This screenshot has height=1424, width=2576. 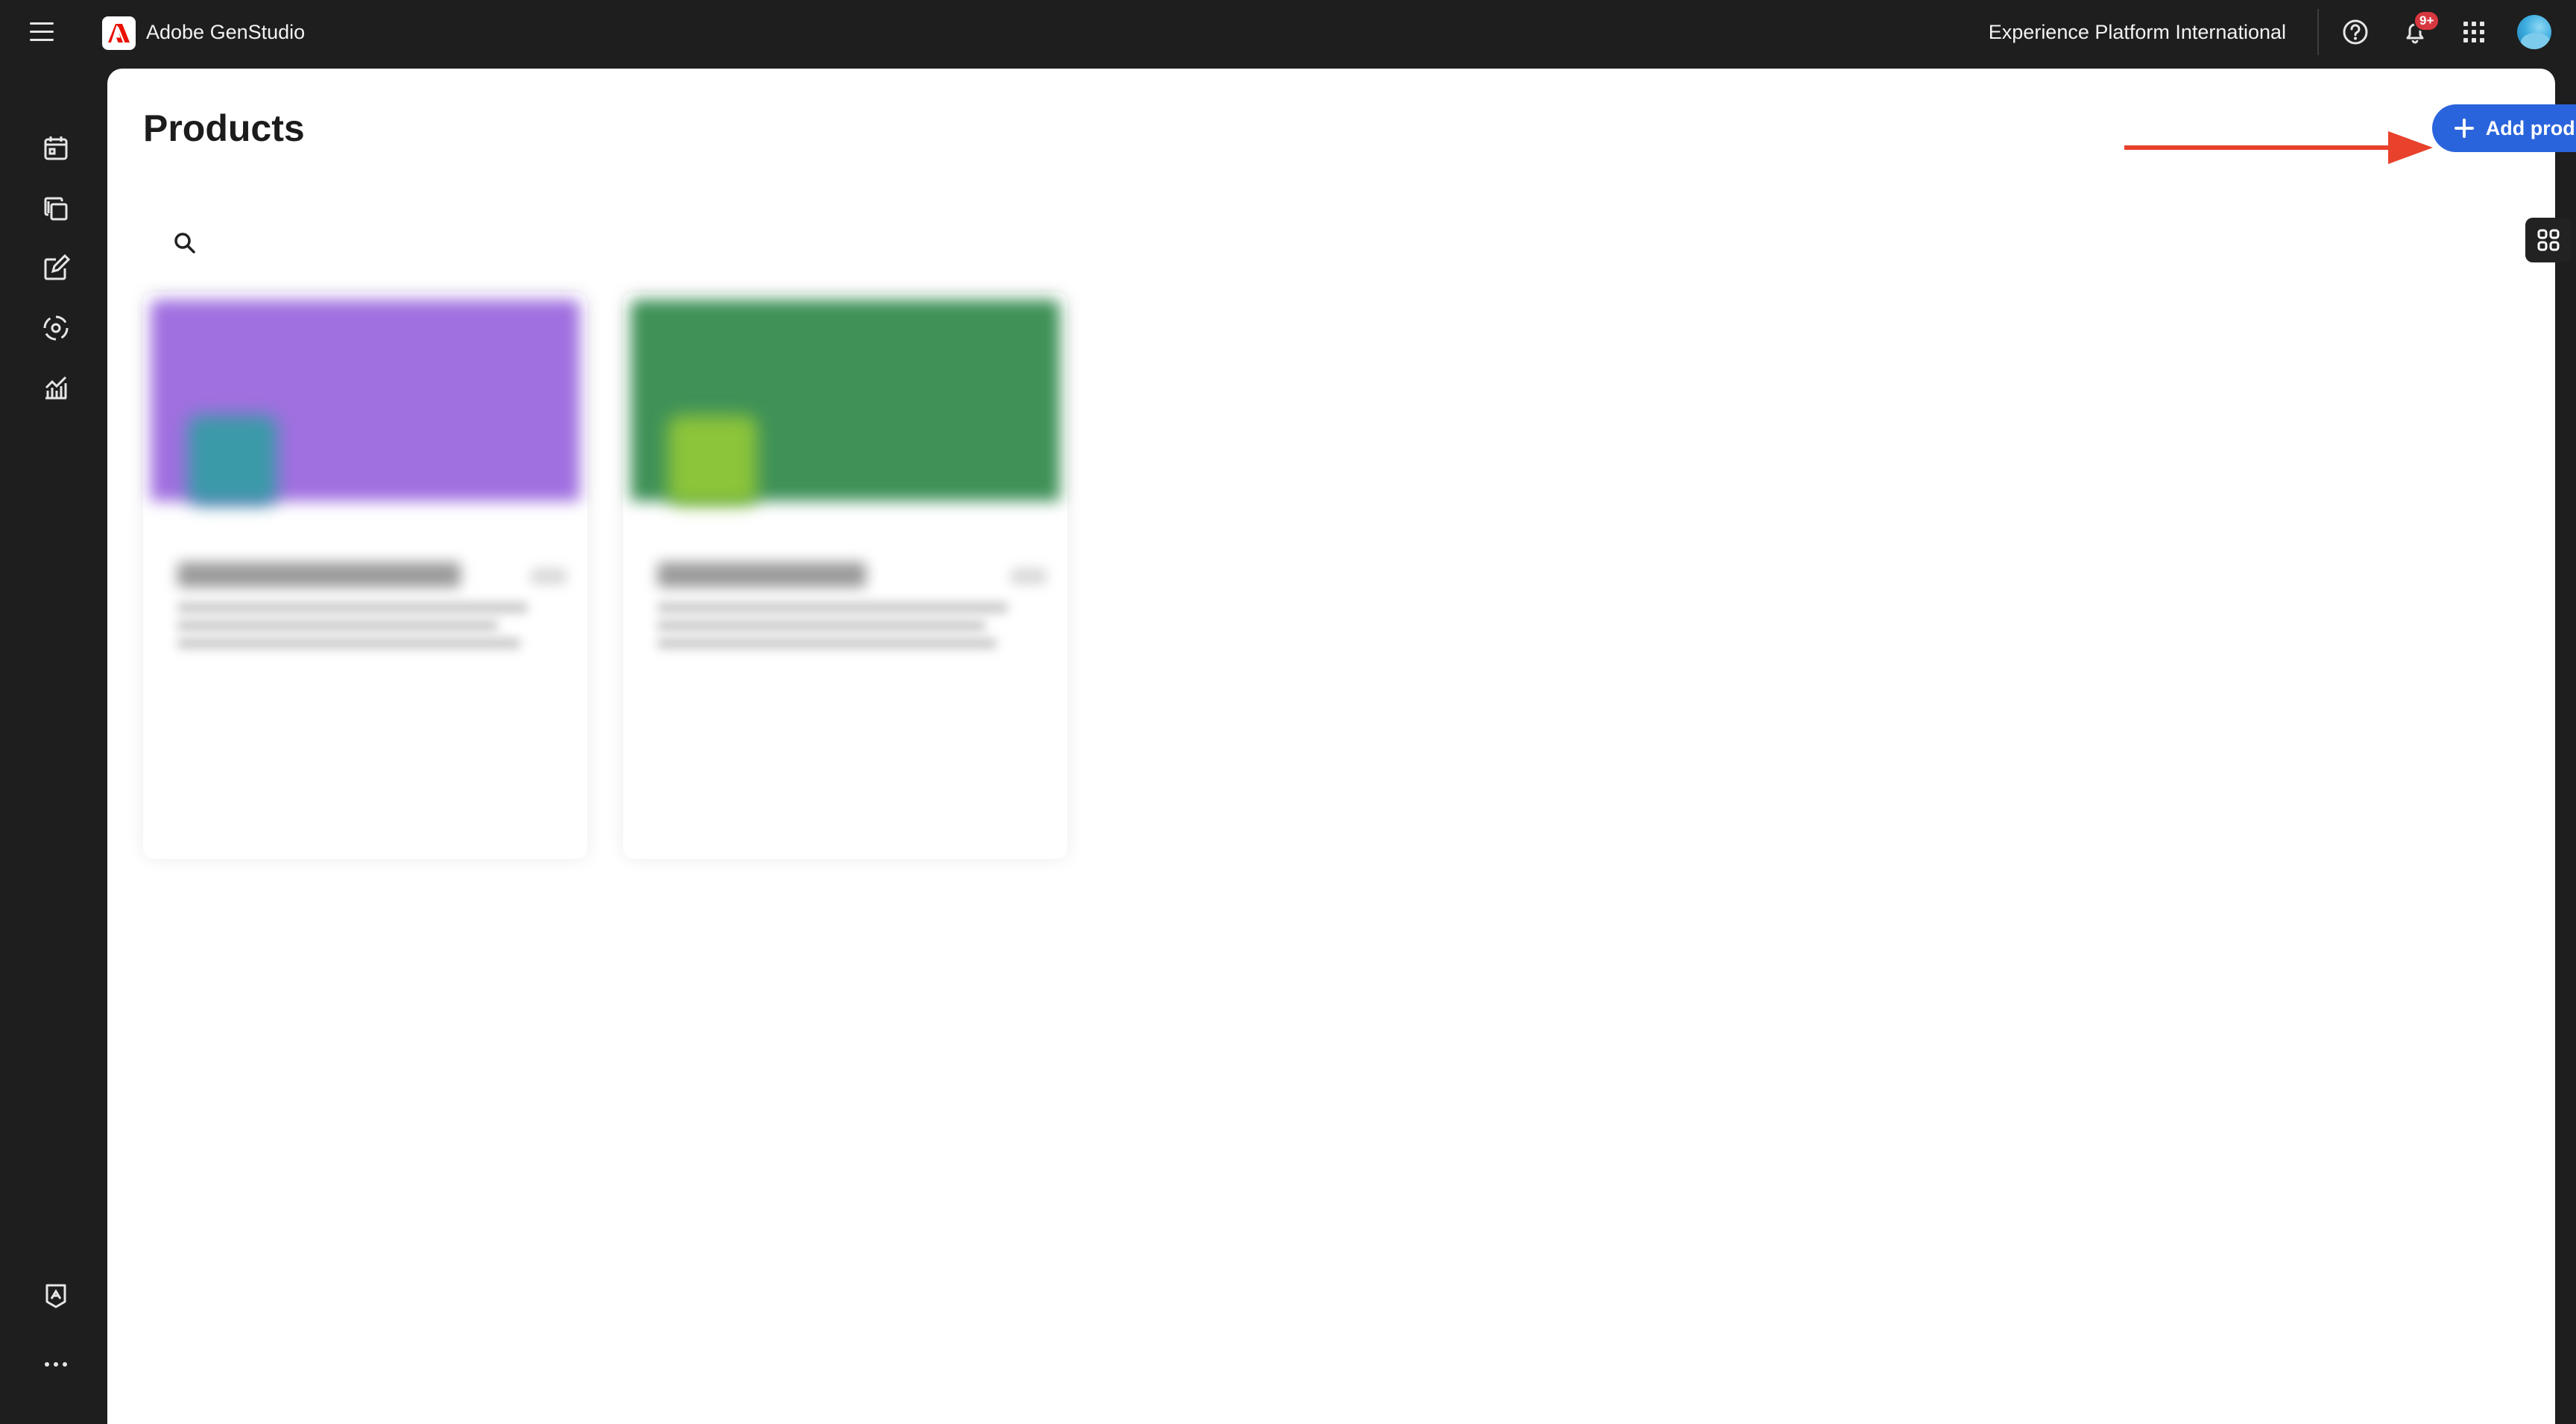 What do you see at coordinates (56, 328) in the screenshot?
I see `activate-icon` at bounding box center [56, 328].